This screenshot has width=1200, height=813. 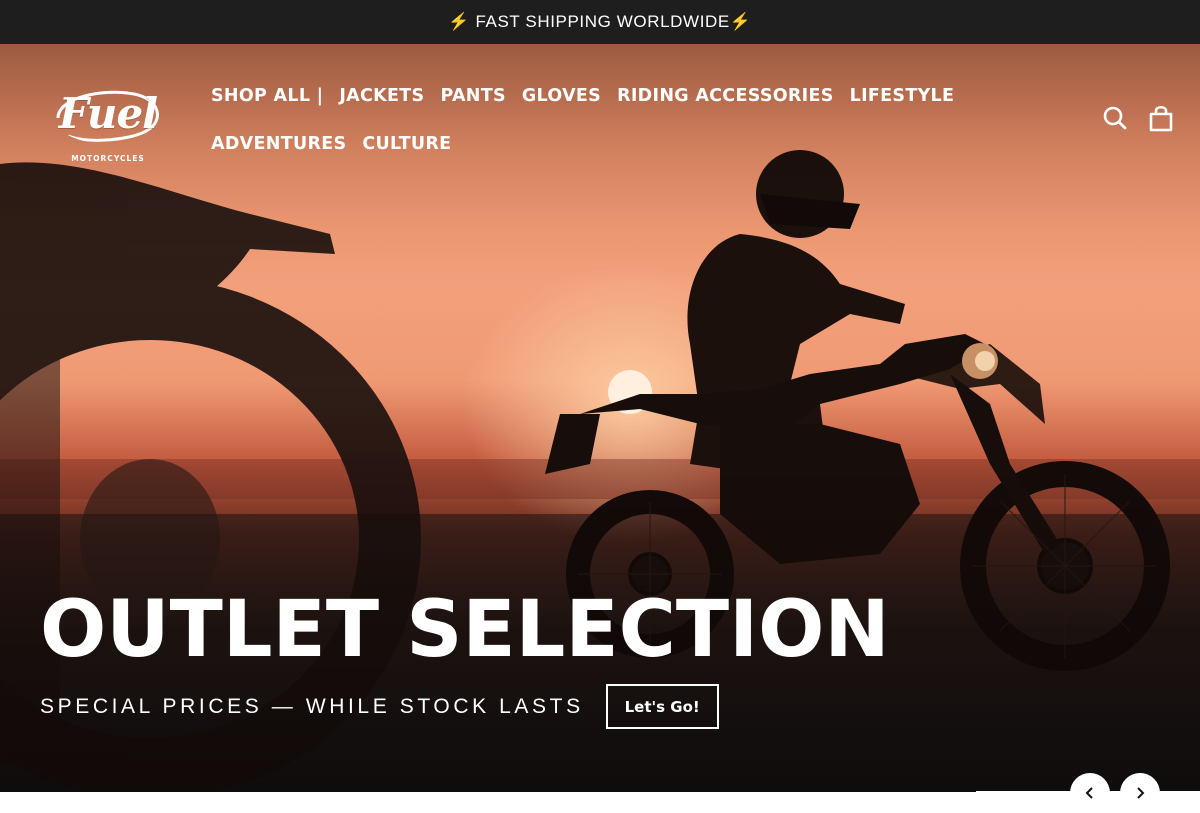 I want to click on nav-item-riding-accessories: RIDING ACCESSORIES, so click(x=725, y=96).